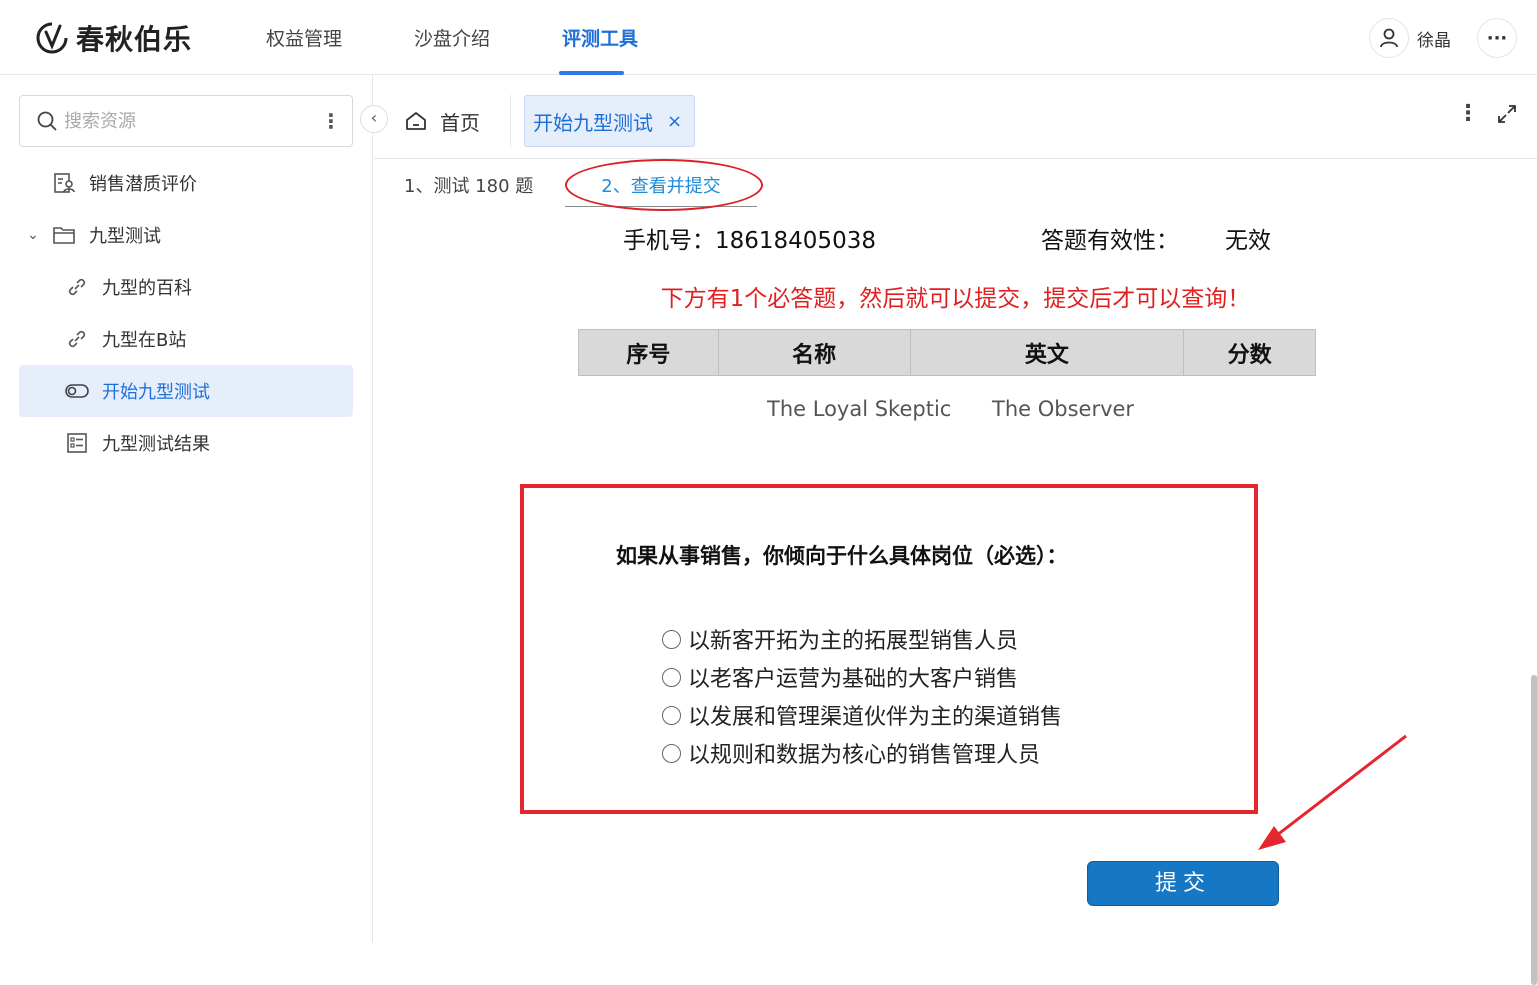  I want to click on sidebar-item-label: 九型测试结果, so click(156, 444).